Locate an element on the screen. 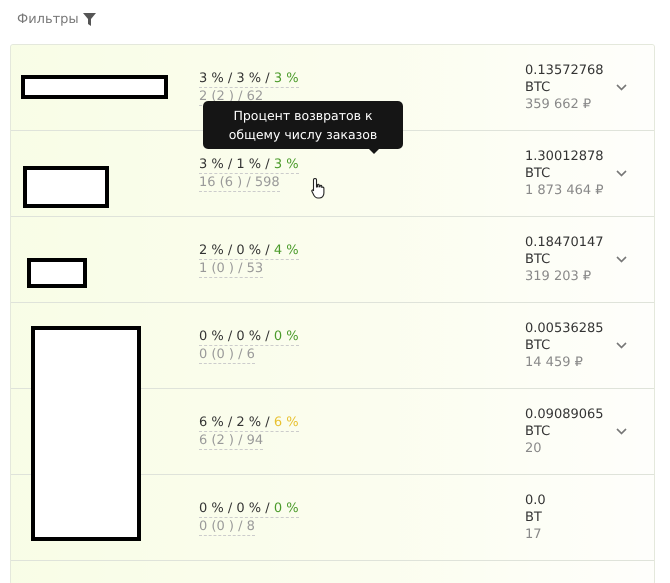  hand-cursor-icon is located at coordinates (319, 188).